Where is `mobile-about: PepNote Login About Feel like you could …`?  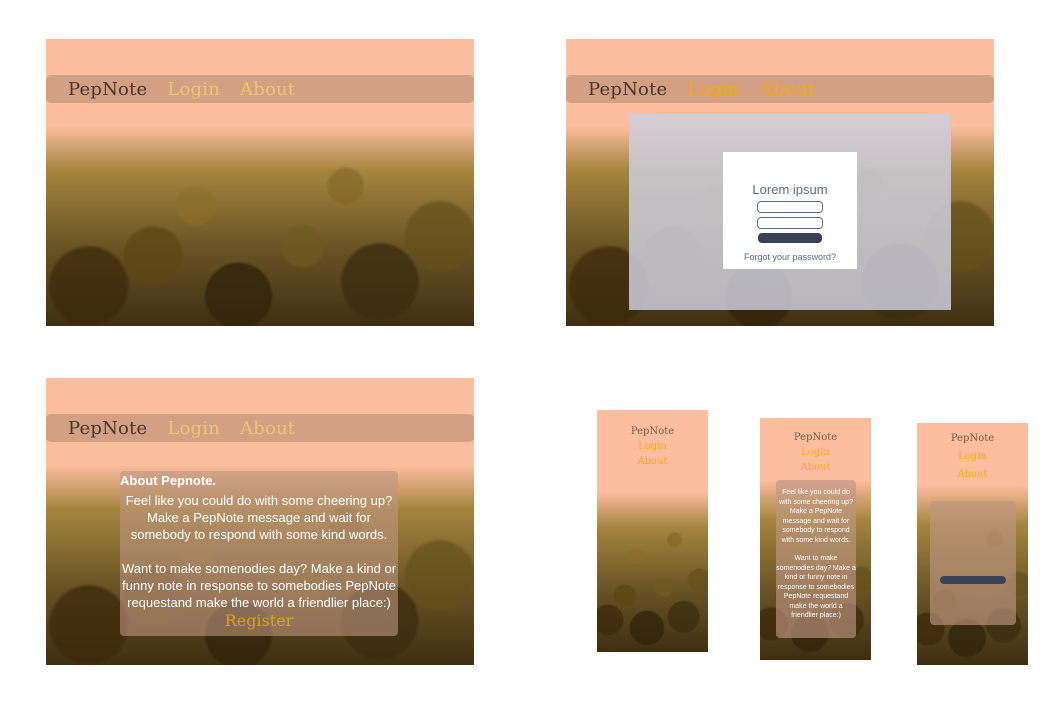
mobile-about: PepNote Login About Feel like you could … is located at coordinates (815, 539).